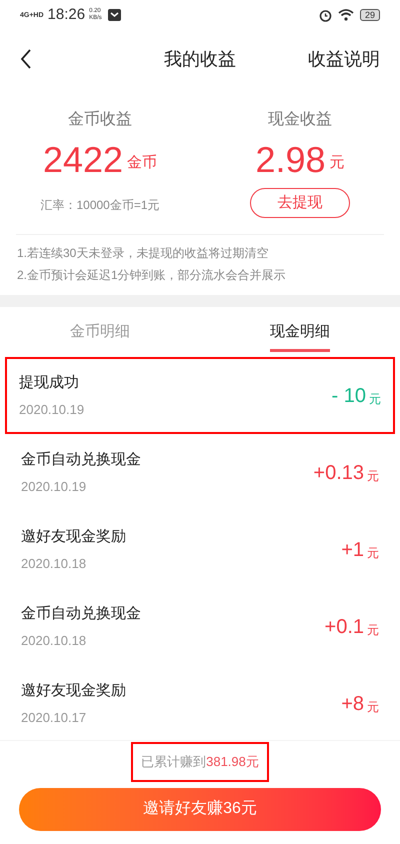  Describe the element at coordinates (344, 59) in the screenshot. I see `earnings-info-link: 收益说明` at that location.